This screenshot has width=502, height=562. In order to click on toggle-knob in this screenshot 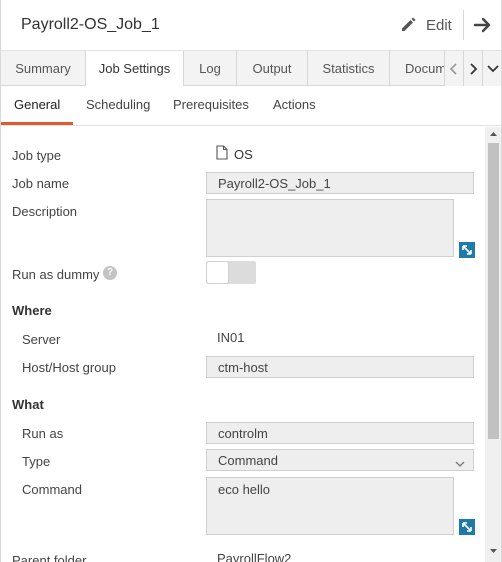, I will do `click(217, 272)`.